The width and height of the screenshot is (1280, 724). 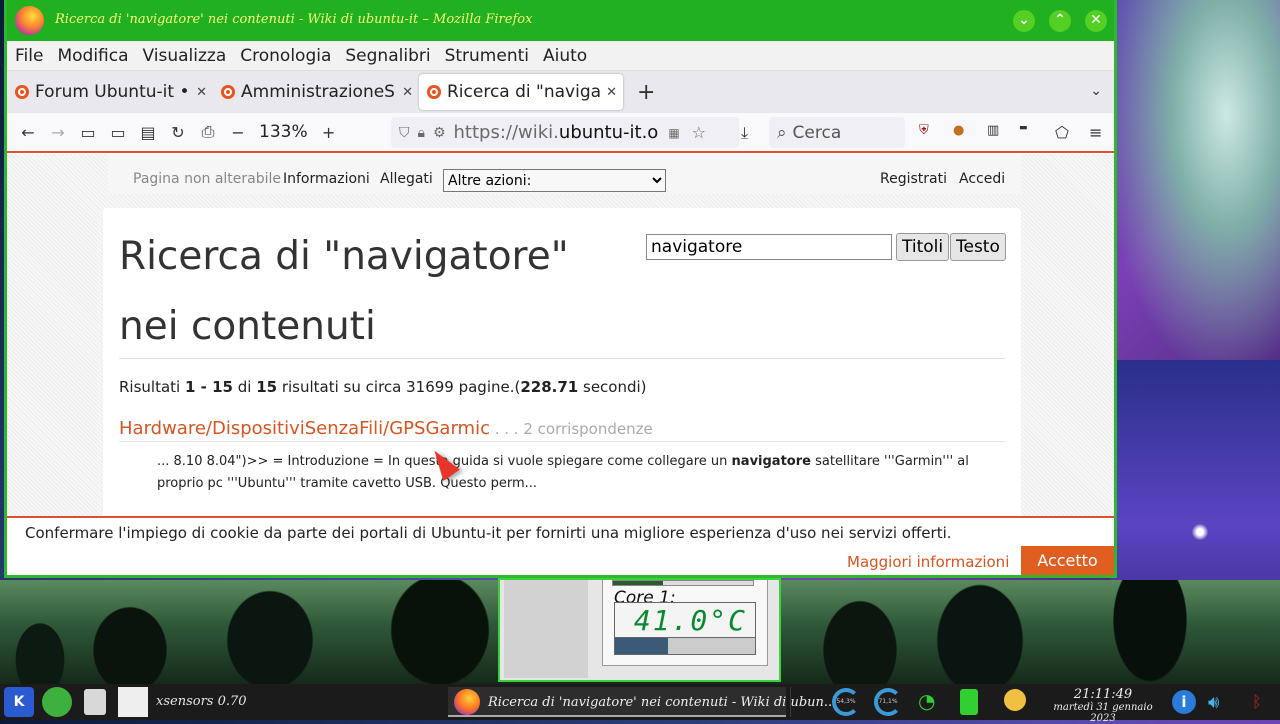 I want to click on accept-cookies-button: Accetto, so click(x=1067, y=560).